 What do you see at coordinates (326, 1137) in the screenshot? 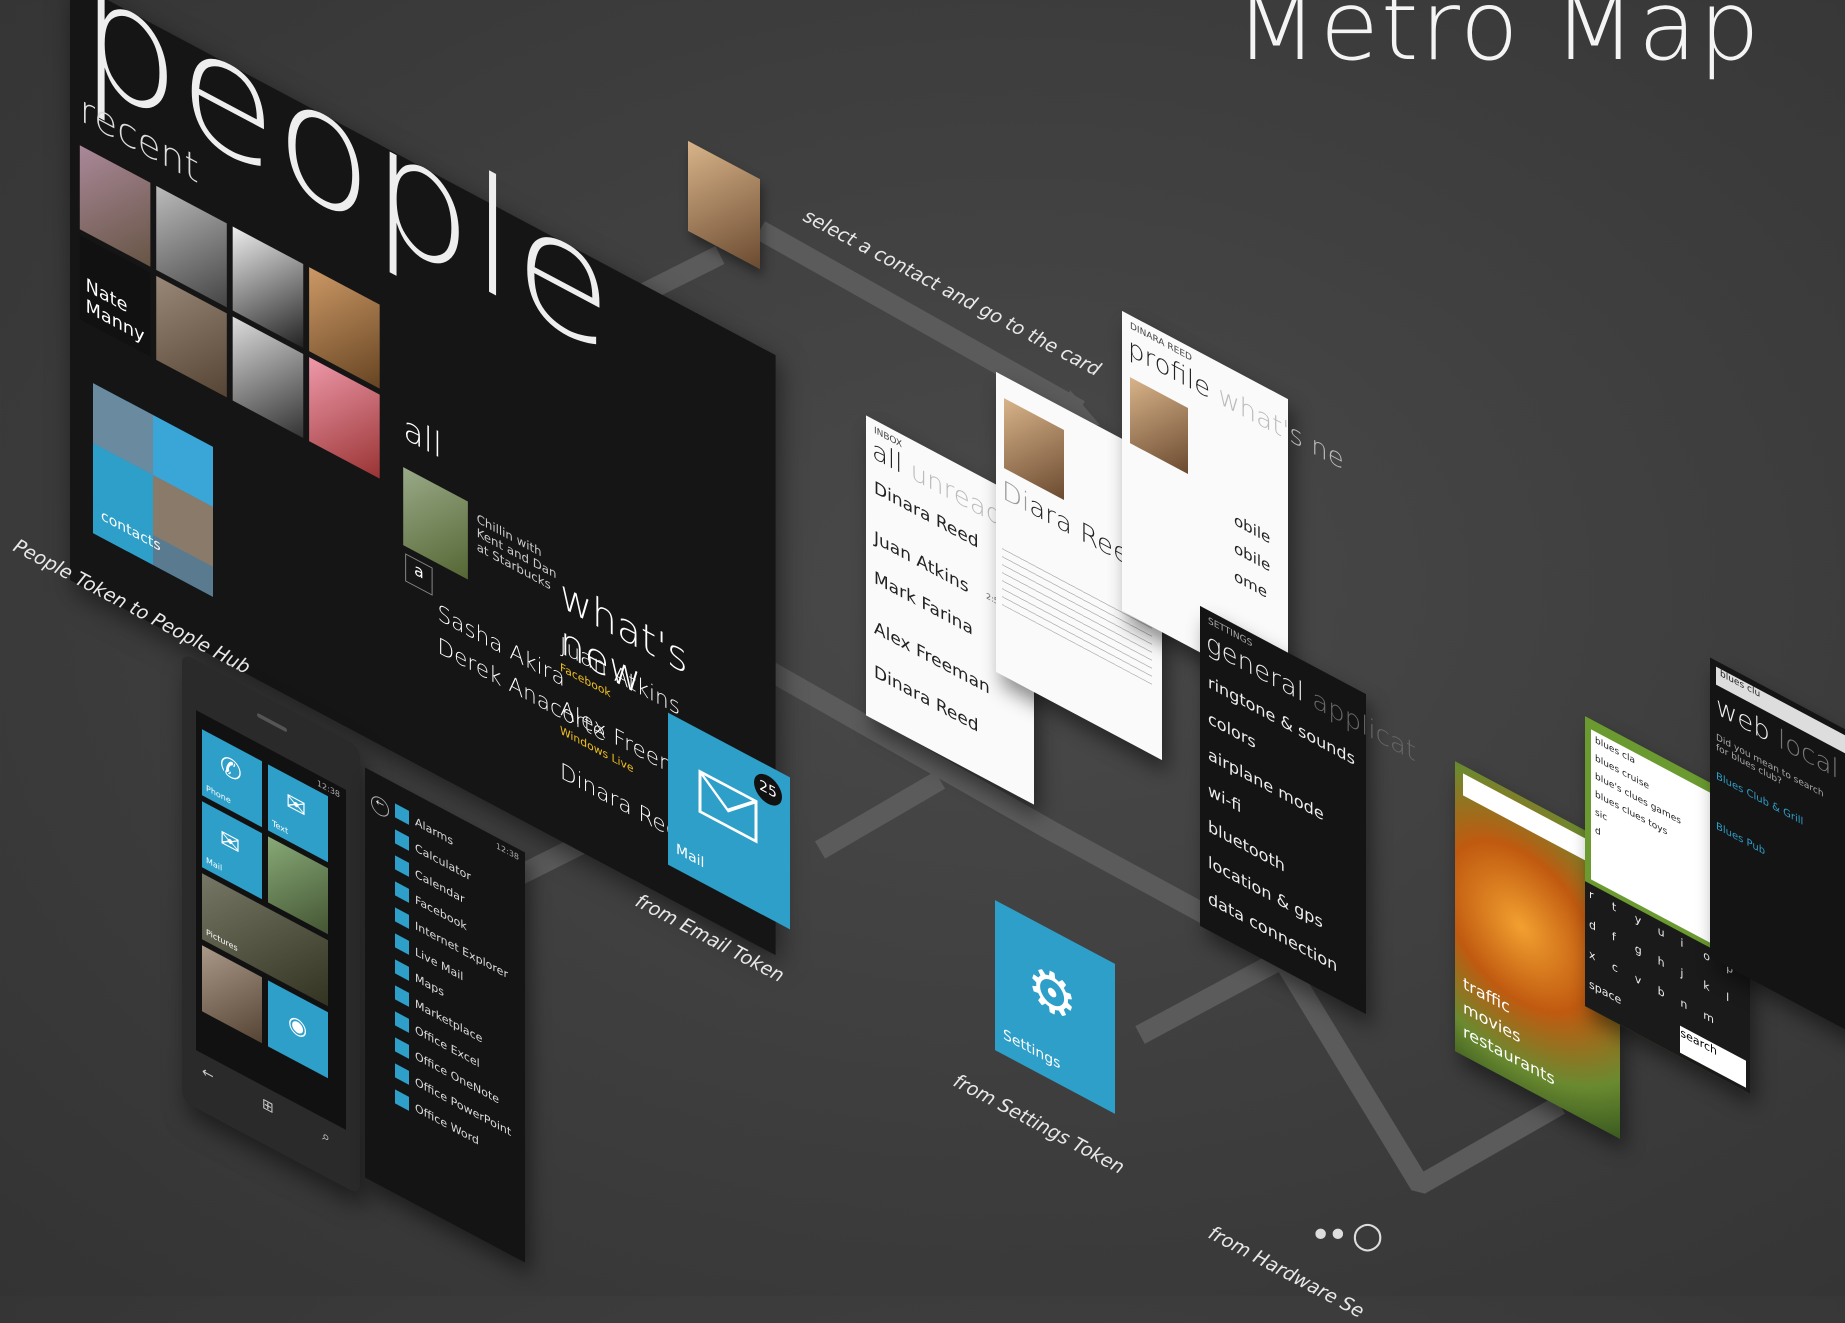
I see `search-icon: ⌕` at bounding box center [326, 1137].